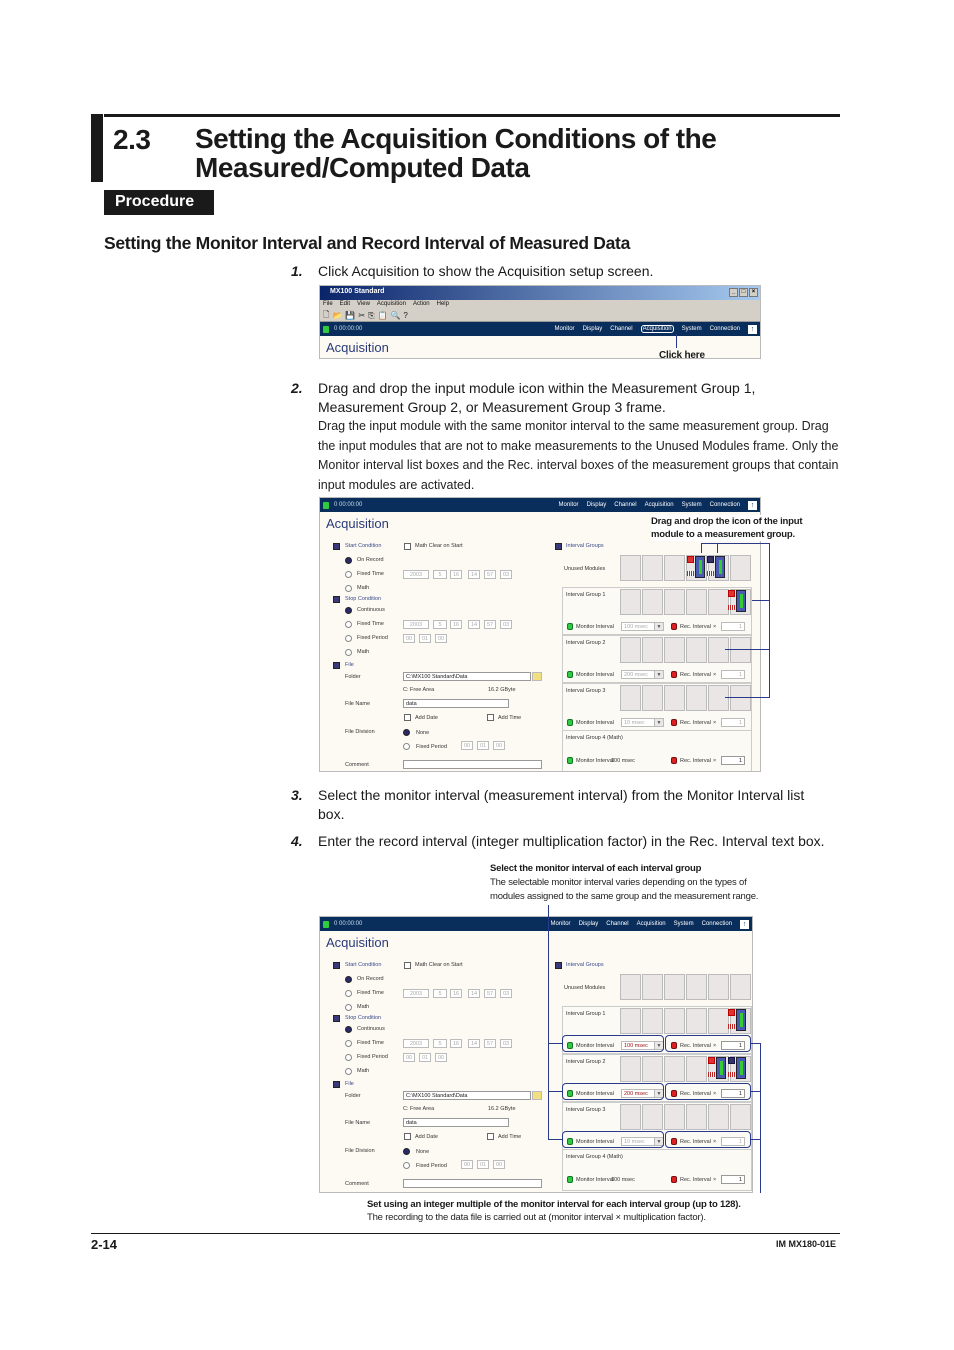 The image size is (954, 1350). What do you see at coordinates (337, 315) in the screenshot?
I see `open-icon: 📂` at bounding box center [337, 315].